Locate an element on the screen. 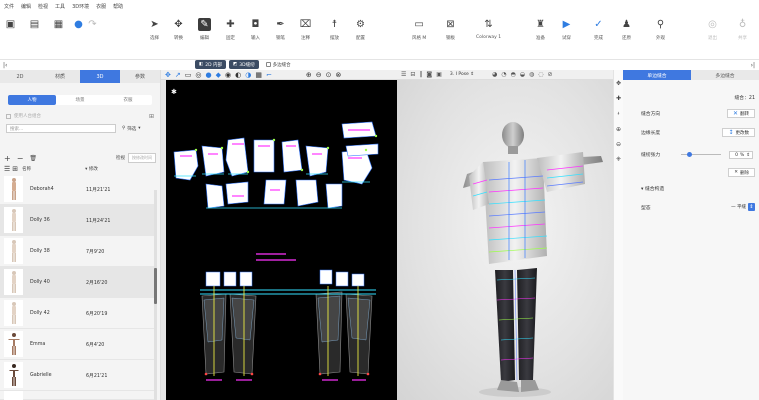 Image resolution: width=759 pixels, height=400 pixels. 2d-ruler-icon: ⌐ is located at coordinates (269, 75).